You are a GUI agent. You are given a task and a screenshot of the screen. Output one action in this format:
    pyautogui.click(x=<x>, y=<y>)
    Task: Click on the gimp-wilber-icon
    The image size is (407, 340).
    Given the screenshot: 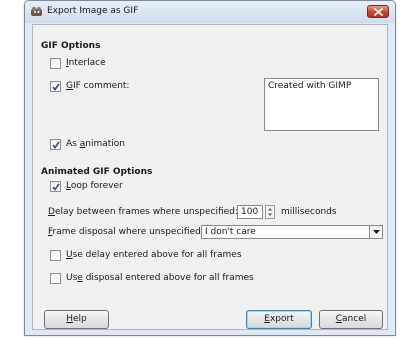 What is the action you would take?
    pyautogui.click(x=36, y=11)
    